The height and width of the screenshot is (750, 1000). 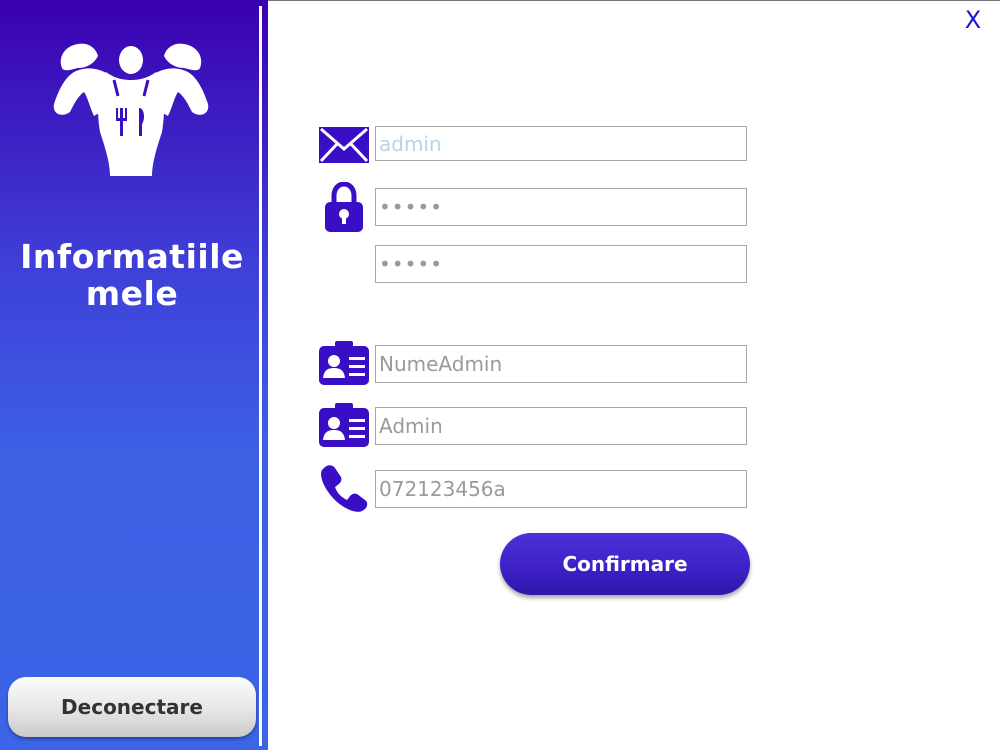 I want to click on password-field, so click(x=561, y=207).